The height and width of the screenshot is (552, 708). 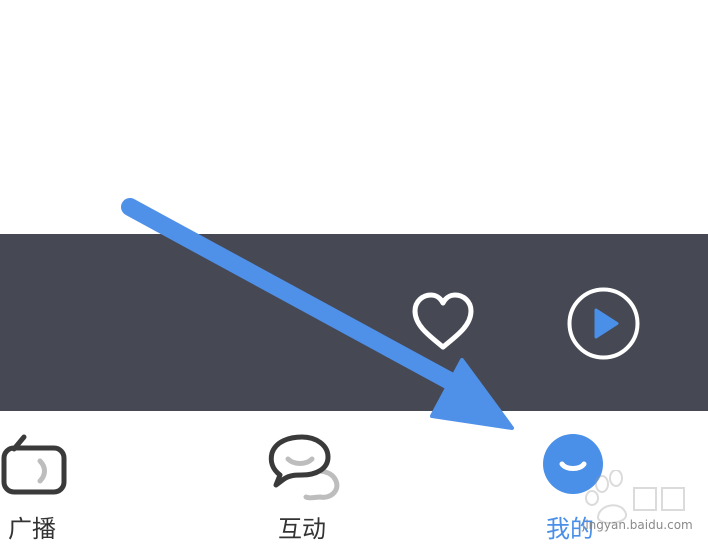 I want to click on heart-outline-icon, so click(x=443, y=321).